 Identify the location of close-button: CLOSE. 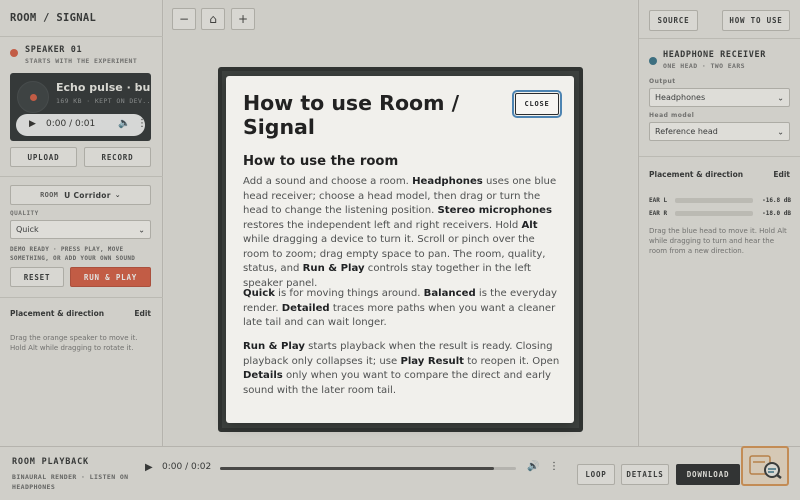
(537, 104).